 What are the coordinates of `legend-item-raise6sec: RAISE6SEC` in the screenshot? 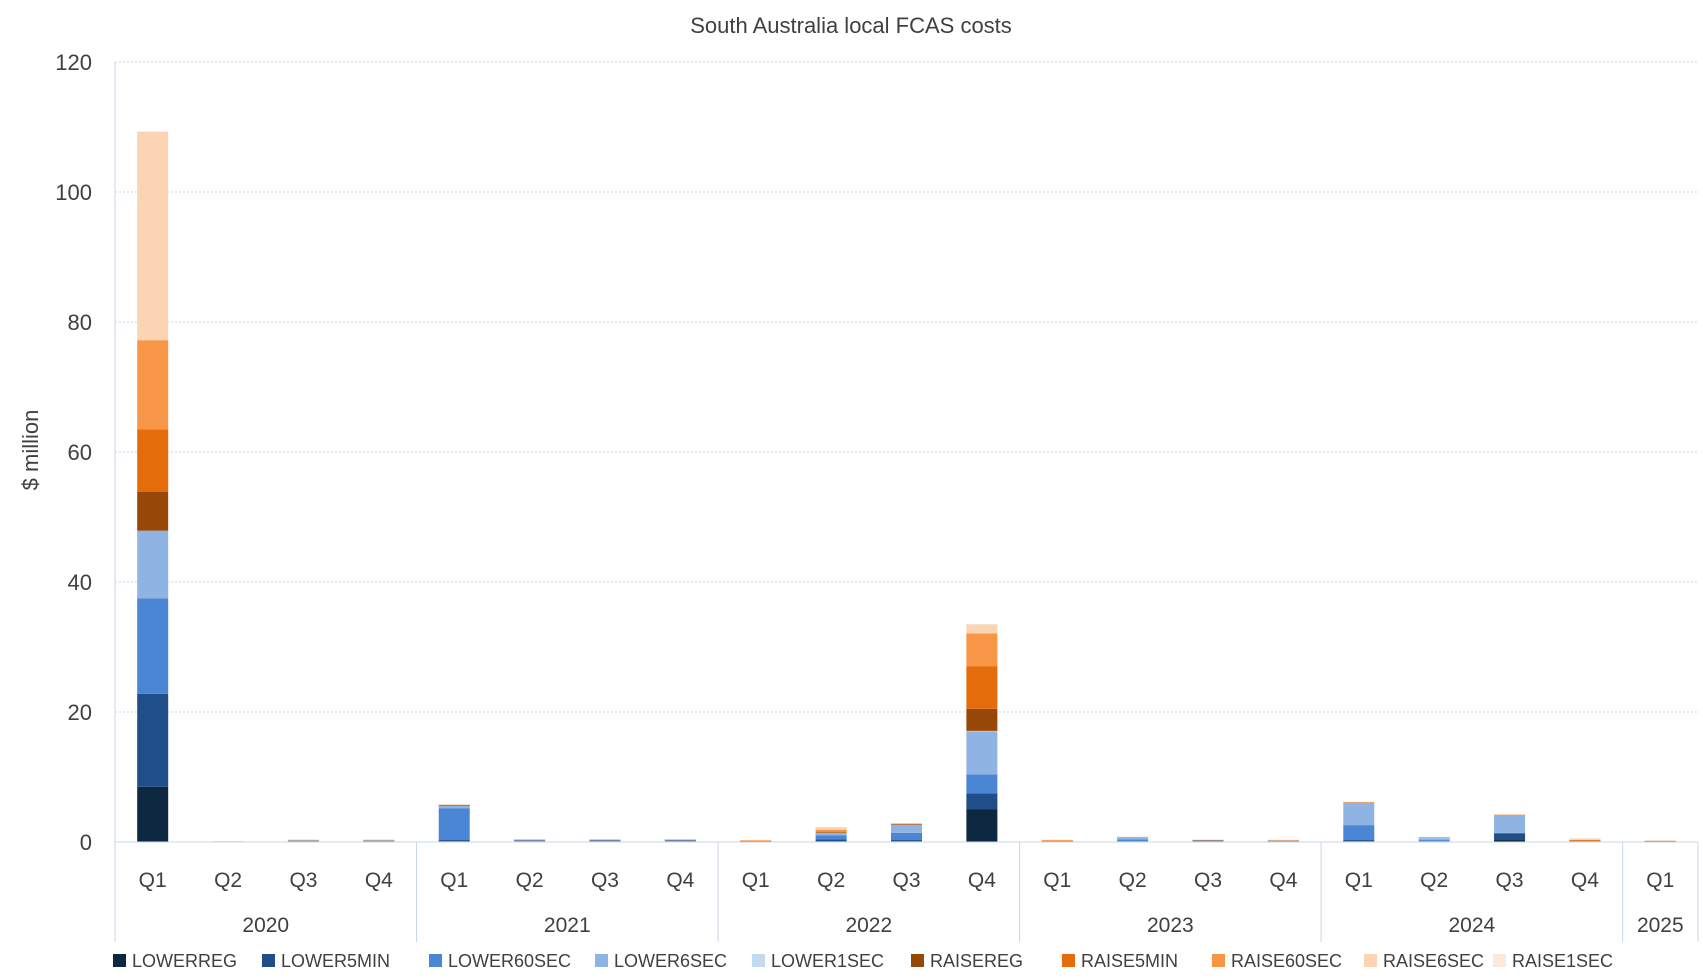 It's located at (1424, 961).